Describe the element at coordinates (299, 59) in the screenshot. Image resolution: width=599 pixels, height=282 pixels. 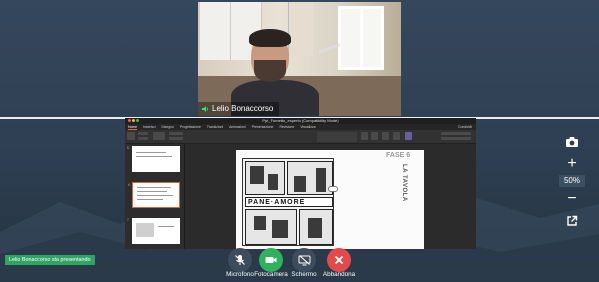
I see `participant-video-tile: Lelio Bonaccorso` at that location.